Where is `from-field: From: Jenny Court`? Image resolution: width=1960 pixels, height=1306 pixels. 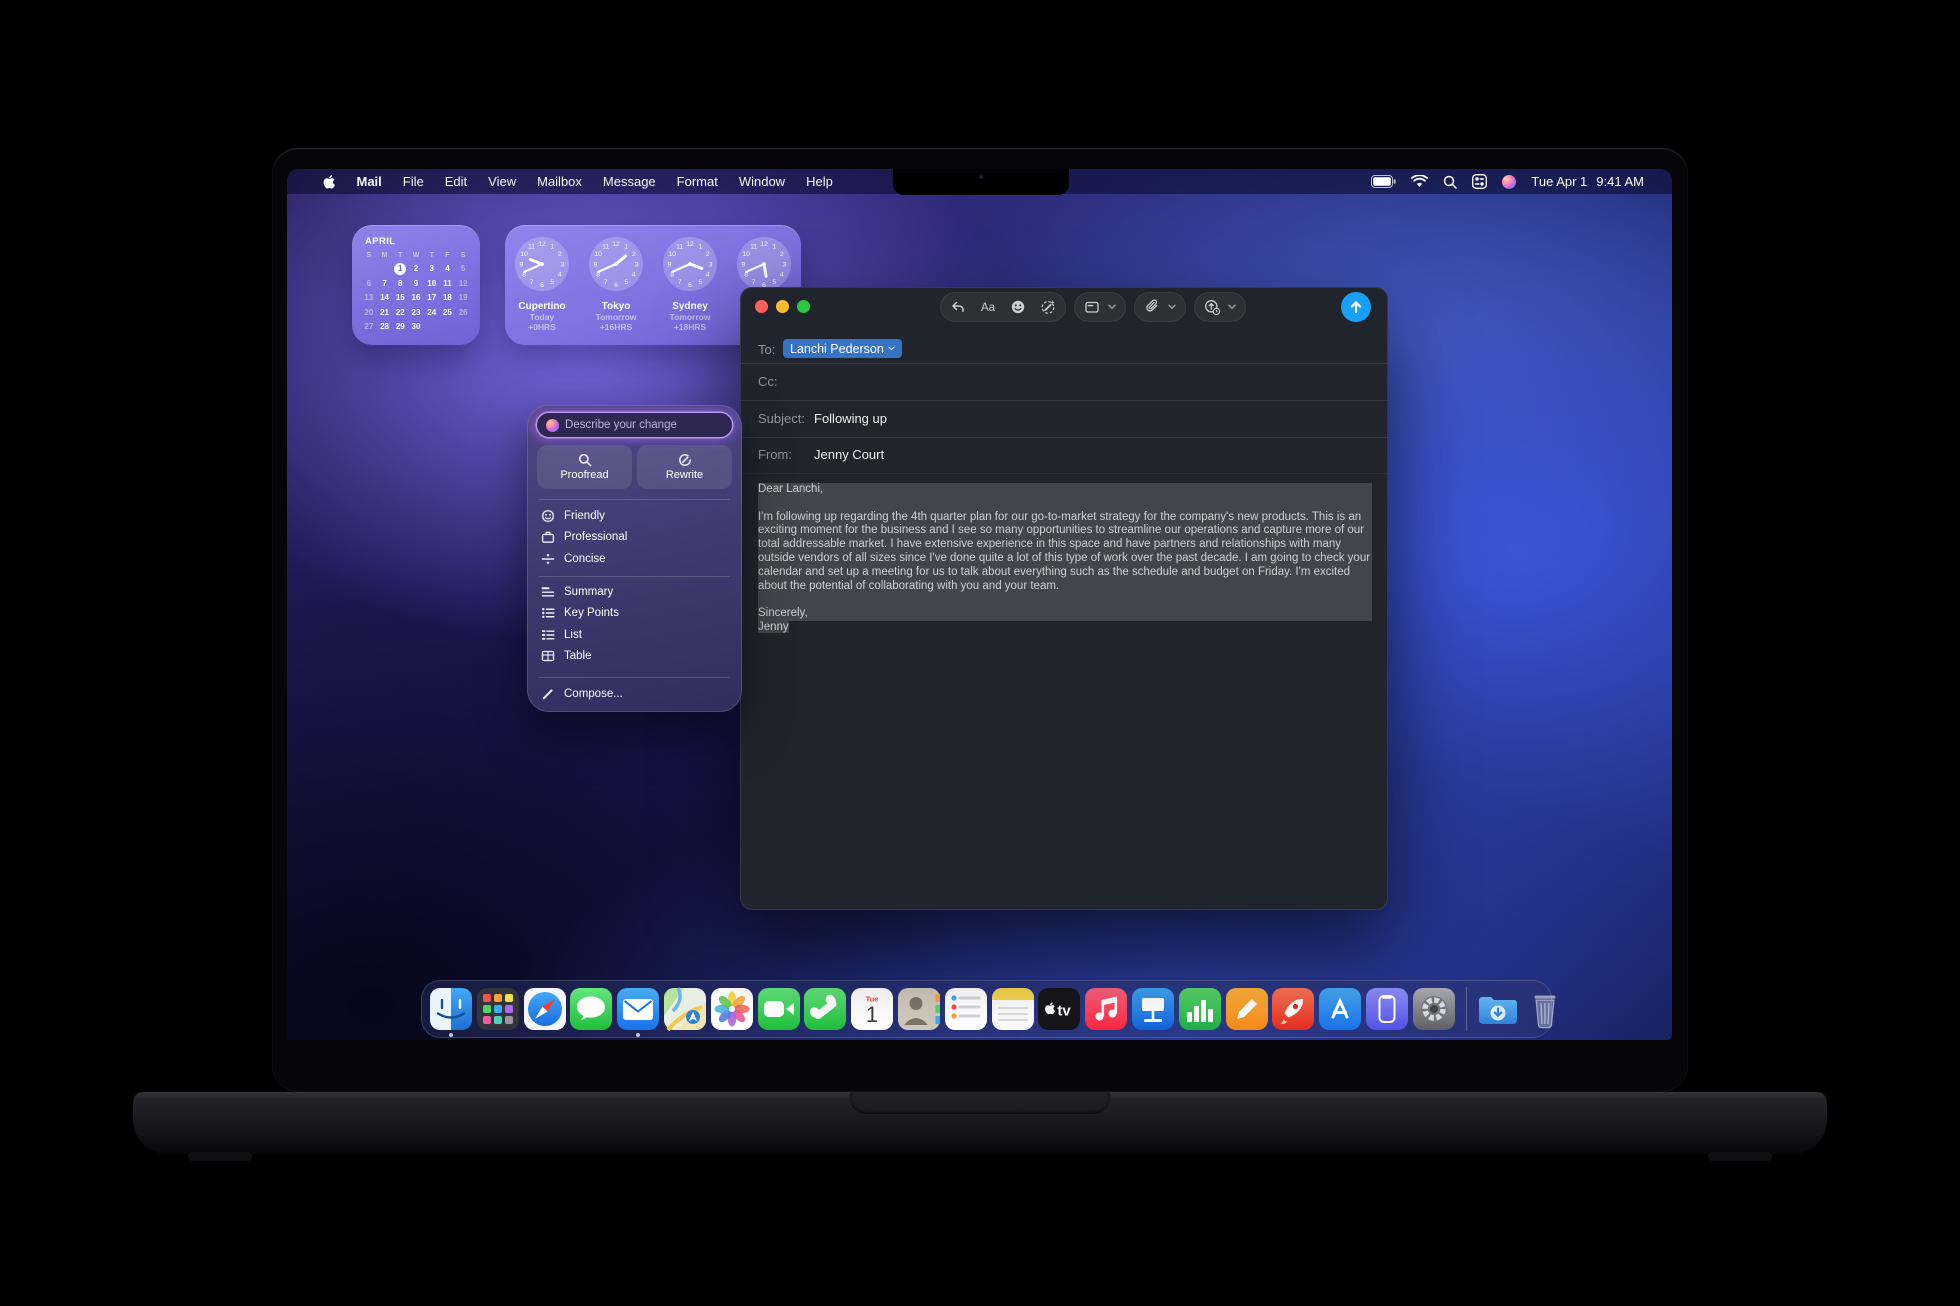
from-field: From: Jenny Court is located at coordinates (1064, 454).